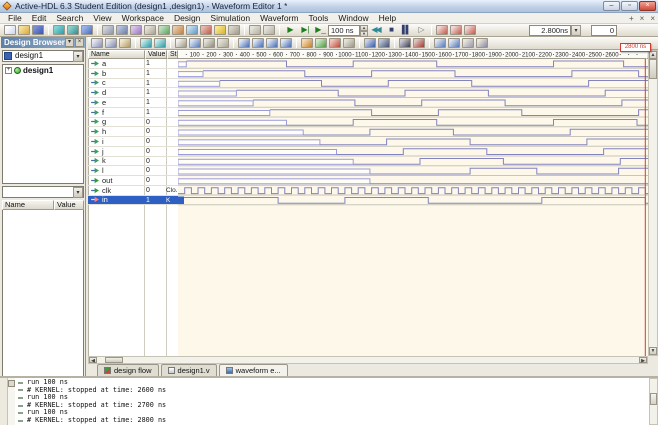  What do you see at coordinates (69, 18) in the screenshot?
I see `menu-search: Search` at bounding box center [69, 18].